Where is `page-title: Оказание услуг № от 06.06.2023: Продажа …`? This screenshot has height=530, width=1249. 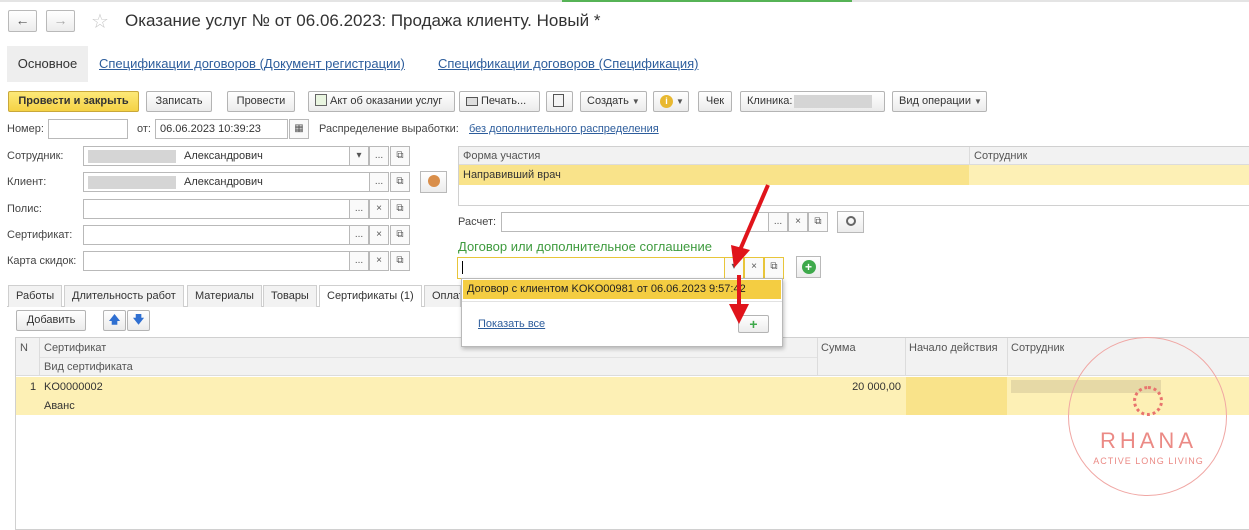 page-title: Оказание услуг № от 06.06.2023: Продажа … is located at coordinates (363, 20).